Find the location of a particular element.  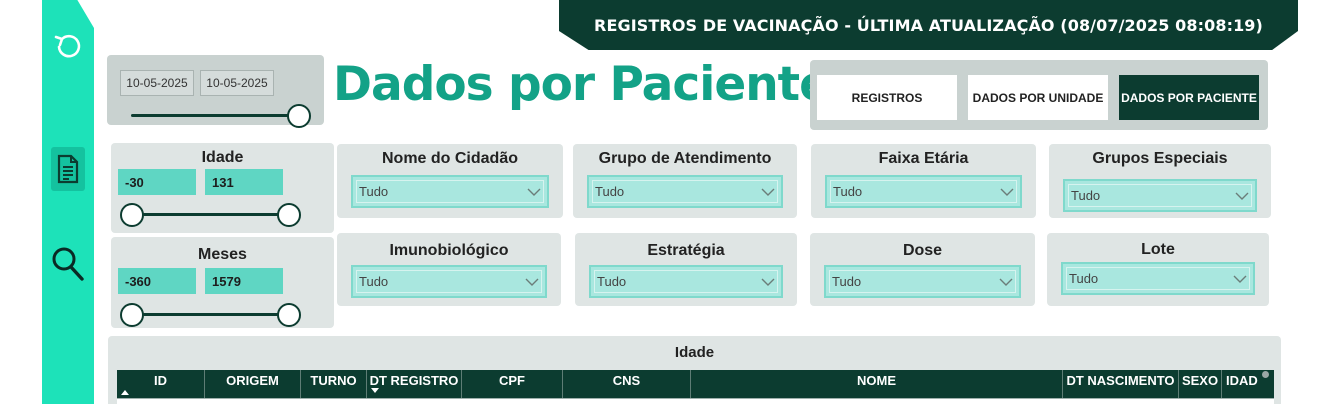

nome-cidadao-dropdown: Tudo is located at coordinates (450, 191).